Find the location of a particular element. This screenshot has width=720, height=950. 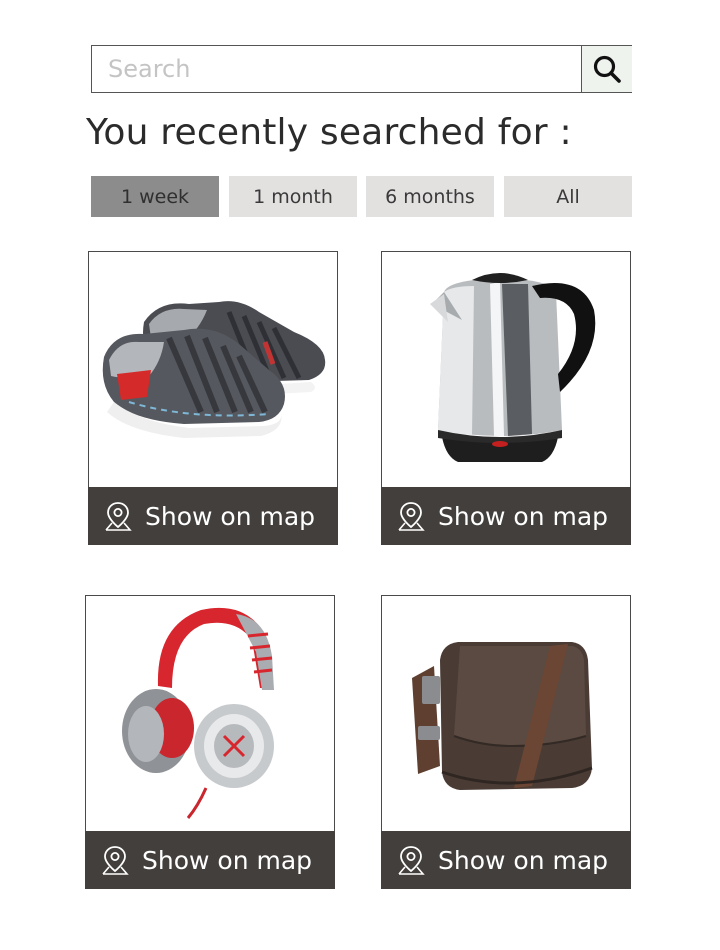

messenger-bag-image is located at coordinates (502, 716).